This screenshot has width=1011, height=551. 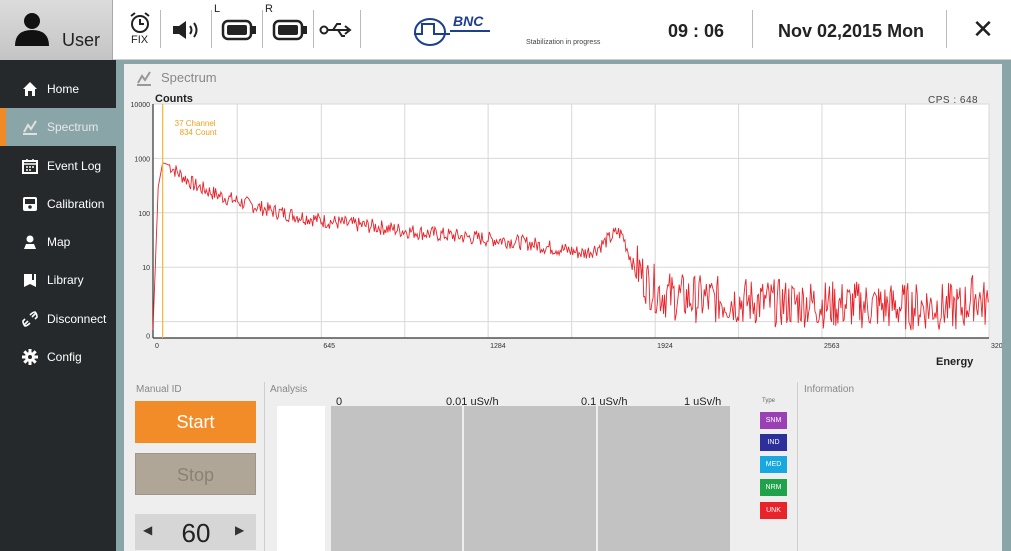 What do you see at coordinates (148, 337) in the screenshot?
I see `y-tick-label: 0` at bounding box center [148, 337].